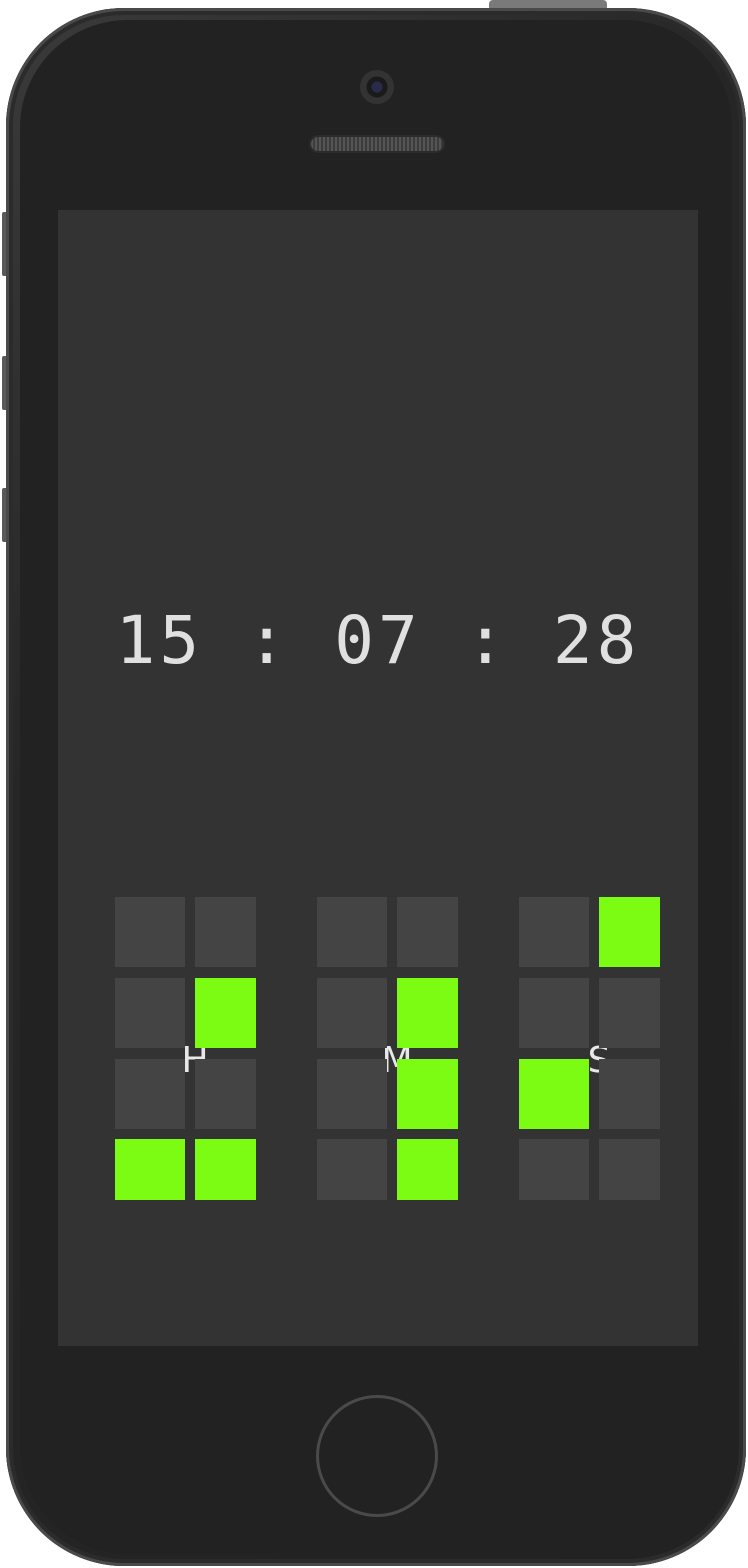 Image resolution: width=748 pixels, height=1568 pixels. What do you see at coordinates (377, 1456) in the screenshot?
I see `home-button` at bounding box center [377, 1456].